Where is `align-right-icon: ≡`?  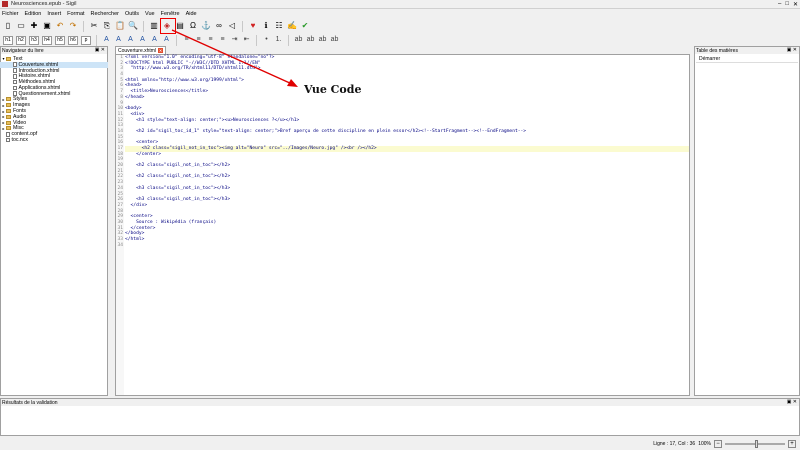
align-right-icon: ≡ is located at coordinates (210, 40).